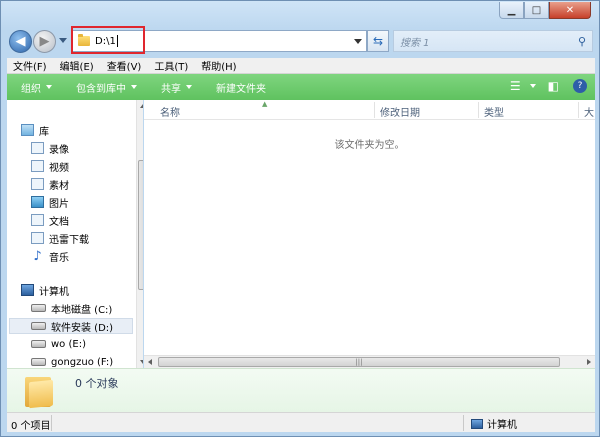  Describe the element at coordinates (58, 344) in the screenshot. I see `tree-item-drive: wo (E:)` at that location.